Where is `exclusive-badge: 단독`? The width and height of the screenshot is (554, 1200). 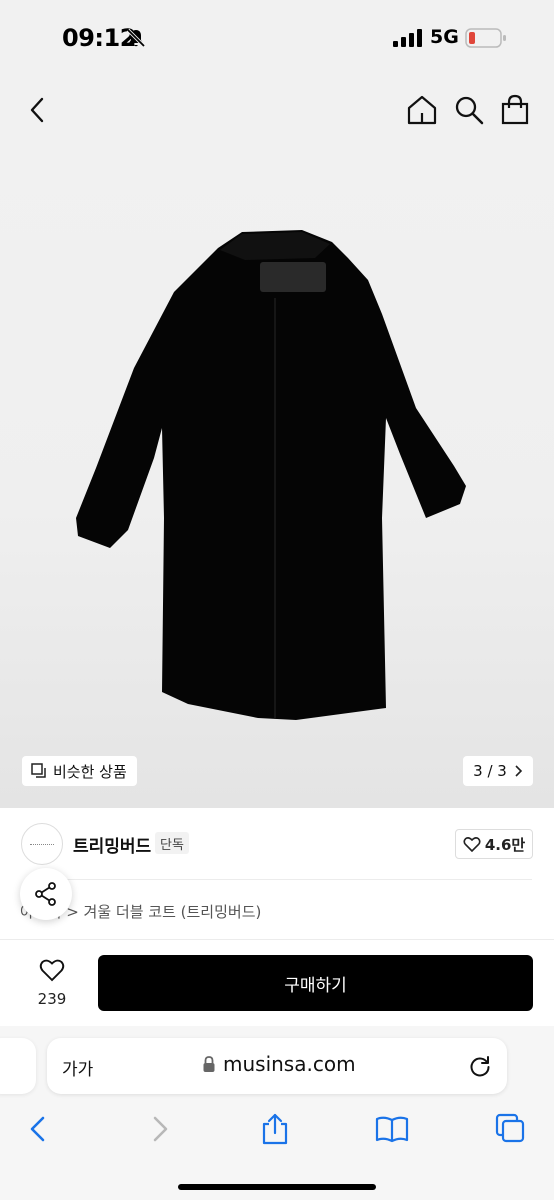 exclusive-badge: 단독 is located at coordinates (172, 843).